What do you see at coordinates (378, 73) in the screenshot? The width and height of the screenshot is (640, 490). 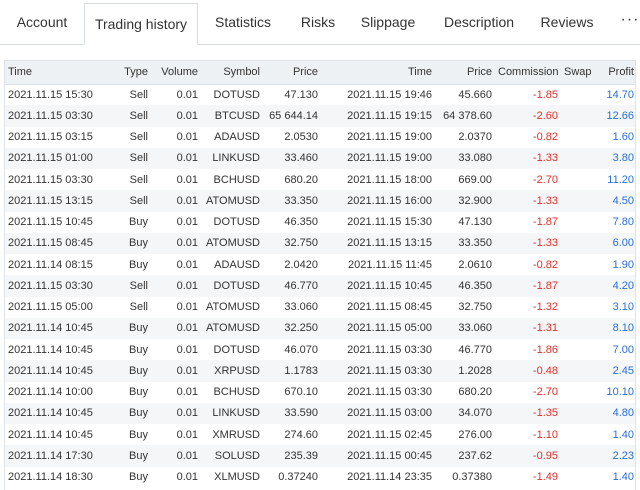 I see `col-header-close-time: Time` at bounding box center [378, 73].